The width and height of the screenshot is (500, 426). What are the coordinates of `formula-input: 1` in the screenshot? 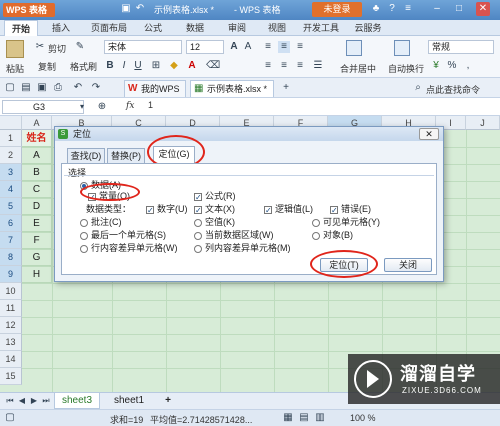 It's located at (323, 107).